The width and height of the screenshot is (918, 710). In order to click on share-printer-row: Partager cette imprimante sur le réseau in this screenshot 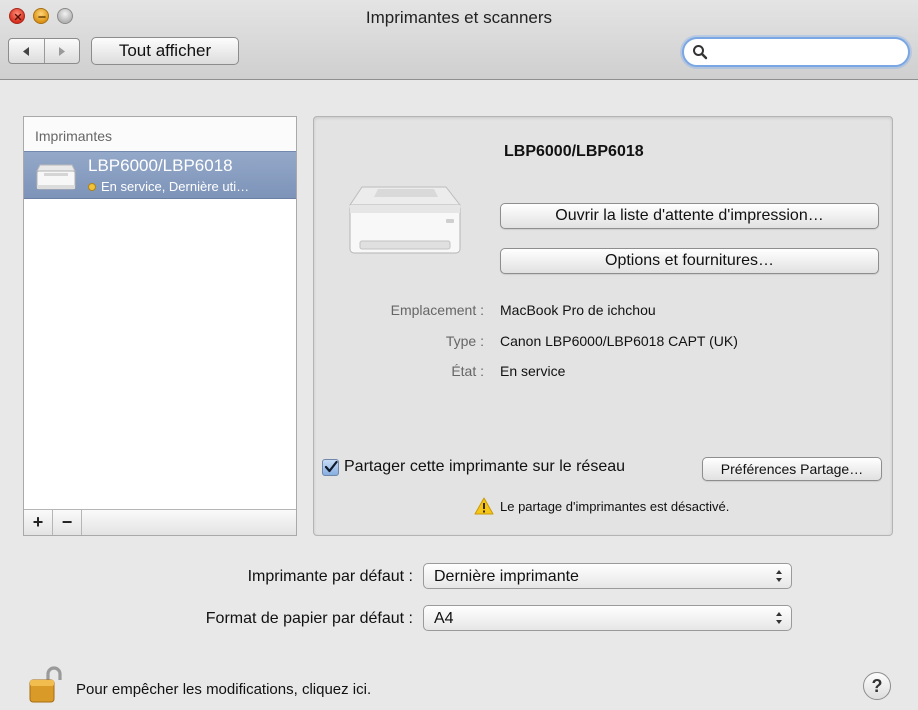, I will do `click(473, 467)`.